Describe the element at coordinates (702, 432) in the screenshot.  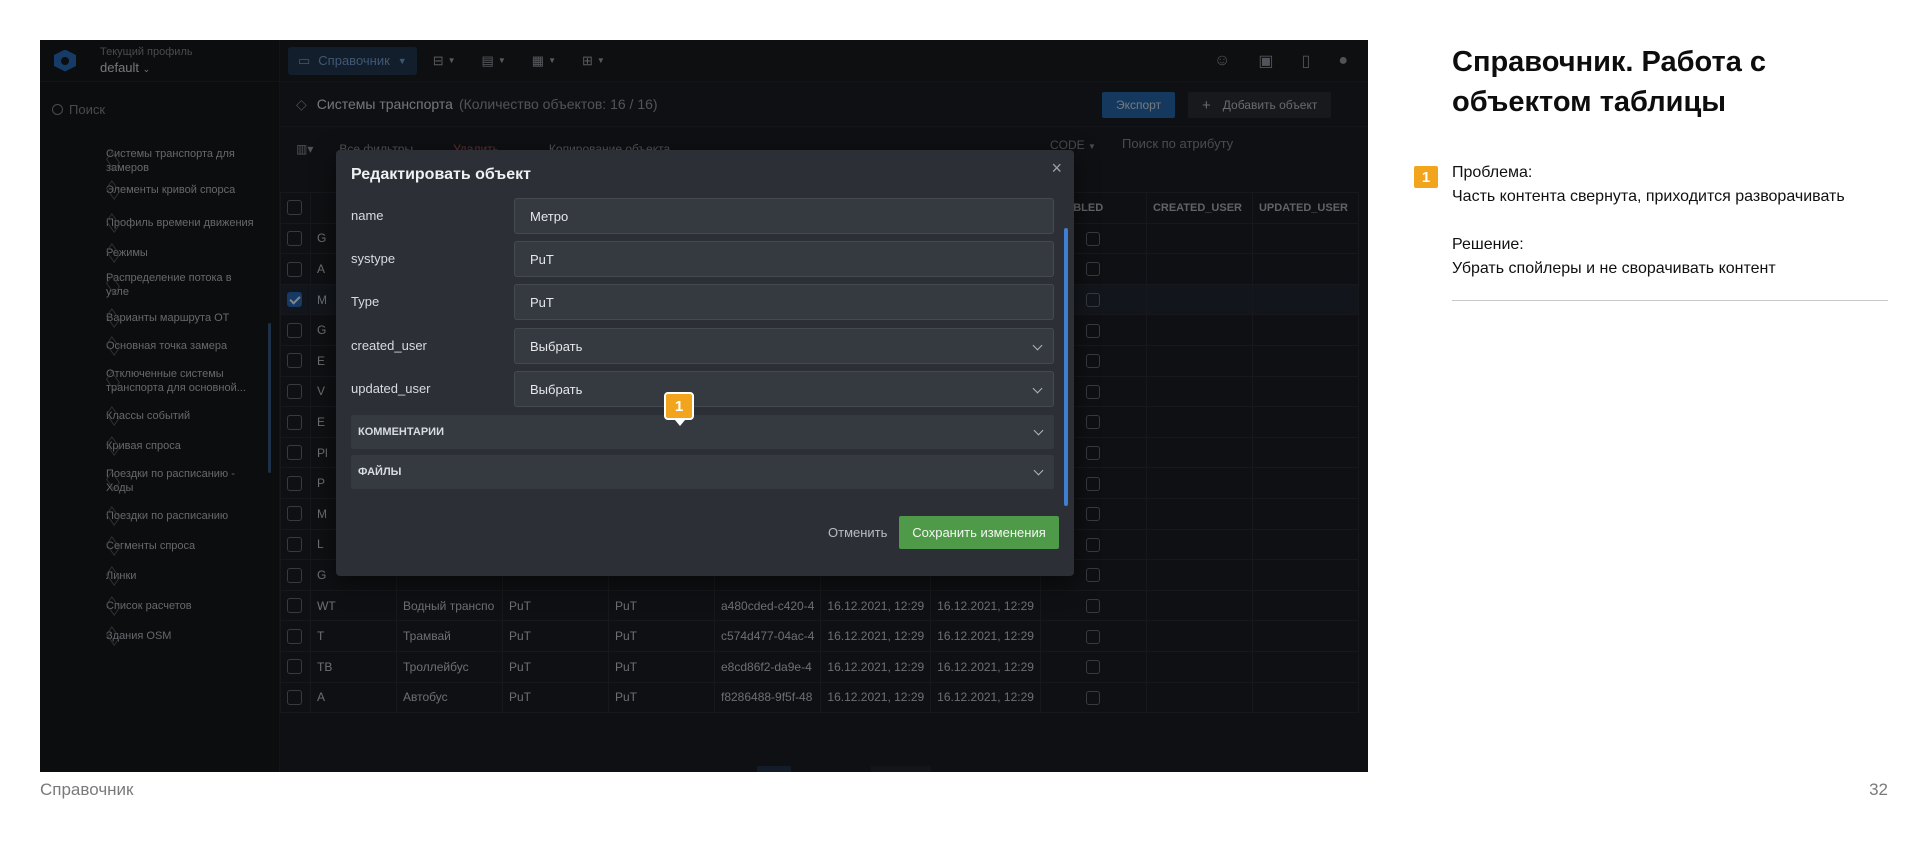
I see `comments-section-toggle: КОММЕНТАРИИ` at that location.